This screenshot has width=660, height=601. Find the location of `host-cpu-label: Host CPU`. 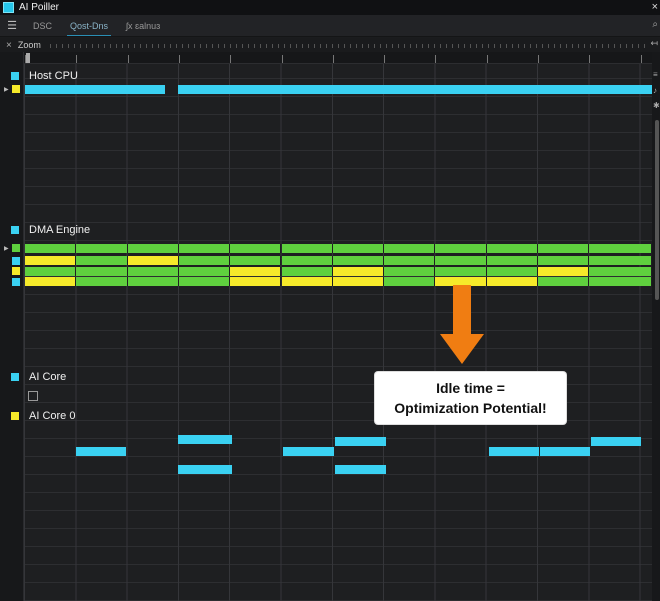

host-cpu-label: Host CPU is located at coordinates (53, 76).